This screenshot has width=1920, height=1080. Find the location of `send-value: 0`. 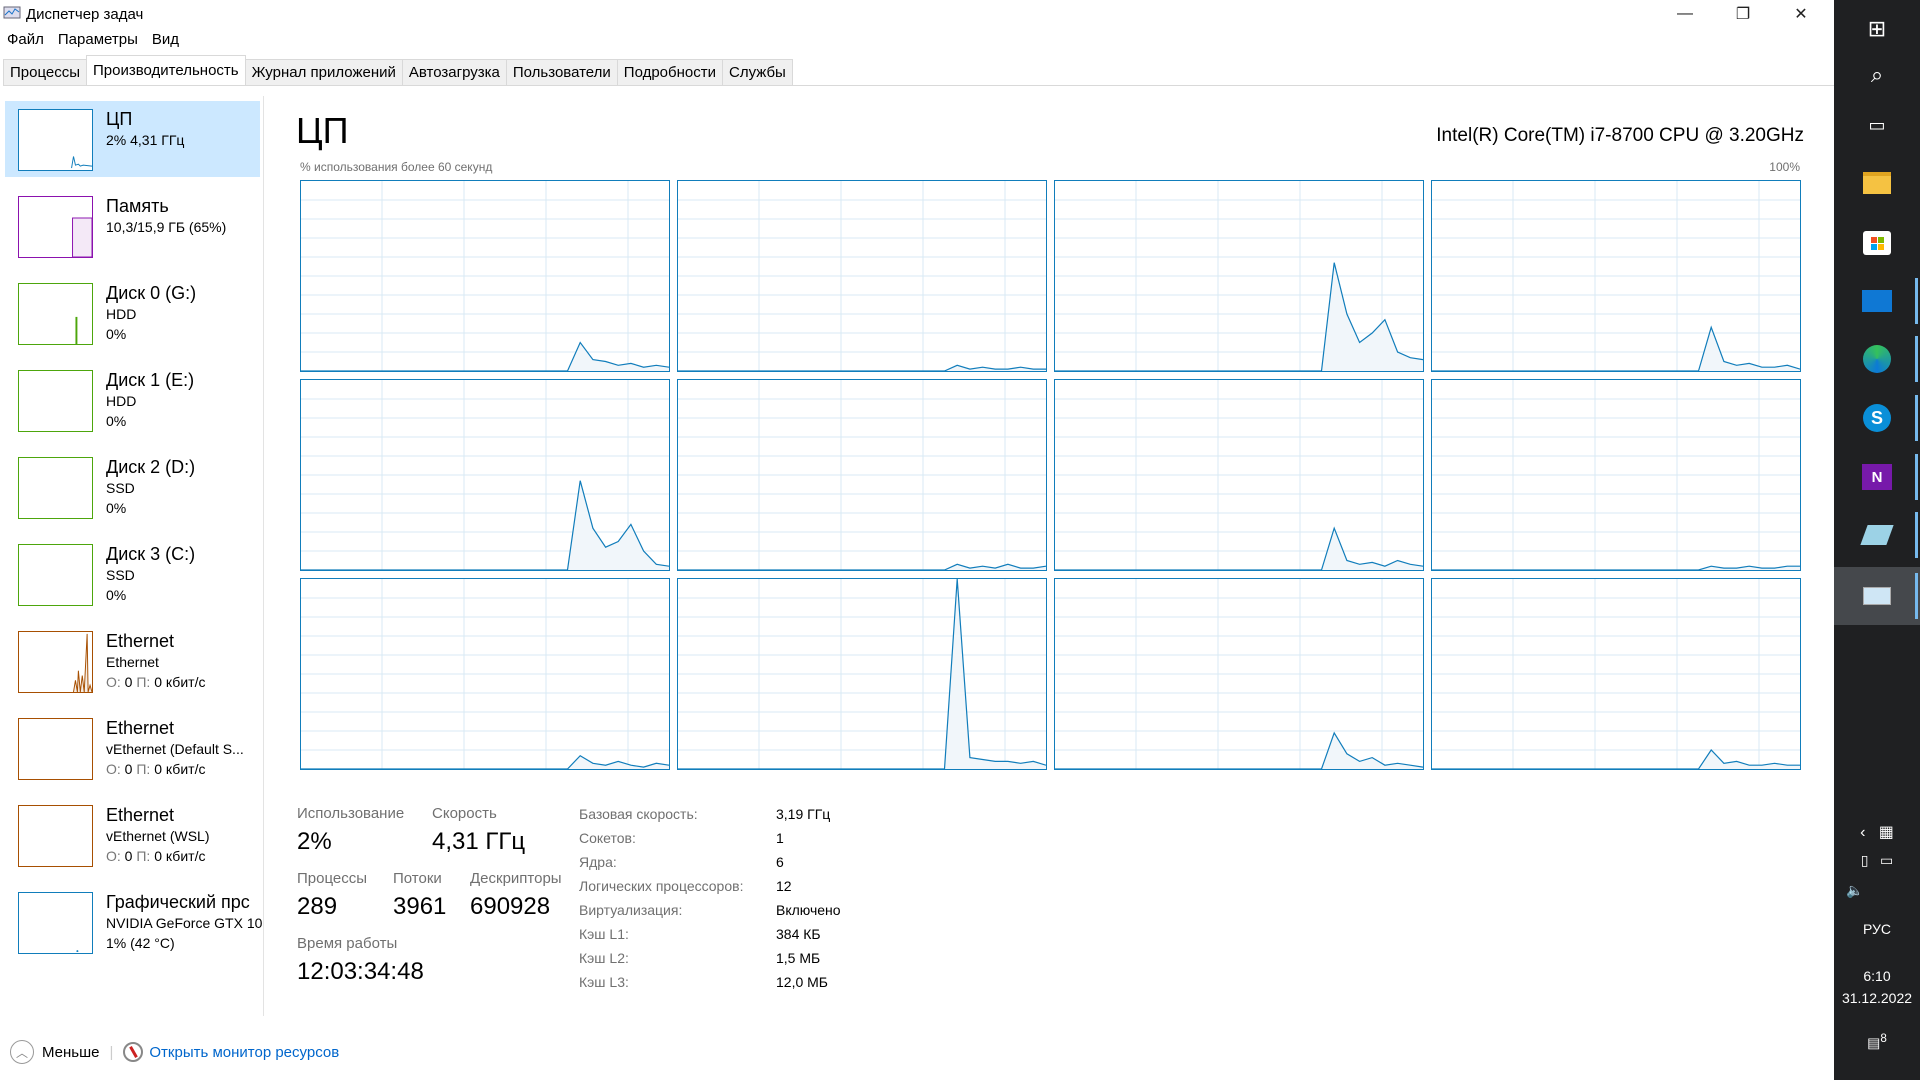

send-value: 0 is located at coordinates (128, 769).